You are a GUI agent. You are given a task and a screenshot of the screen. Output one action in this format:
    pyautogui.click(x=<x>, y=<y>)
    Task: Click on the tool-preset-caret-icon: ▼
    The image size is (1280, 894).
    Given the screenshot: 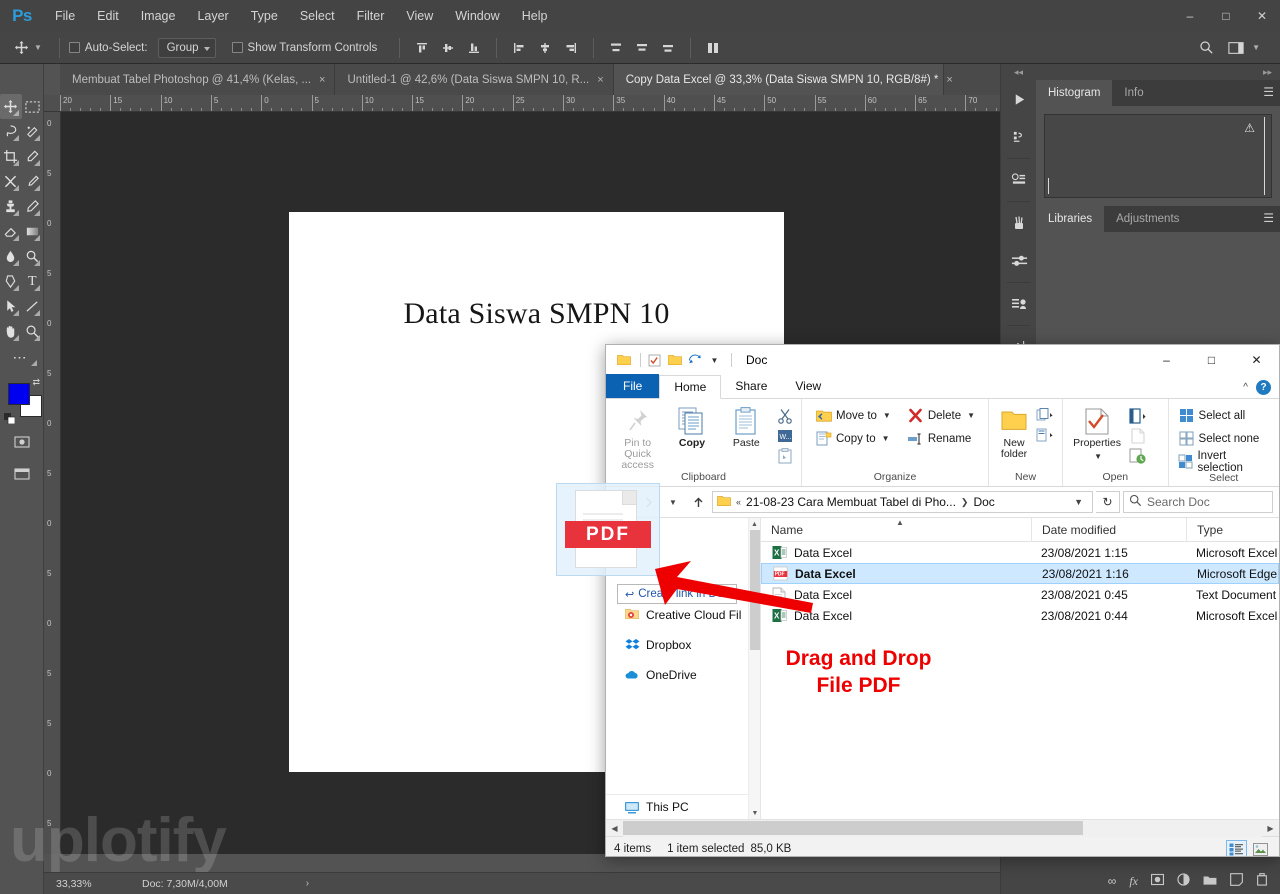 What is the action you would take?
    pyautogui.click(x=38, y=47)
    